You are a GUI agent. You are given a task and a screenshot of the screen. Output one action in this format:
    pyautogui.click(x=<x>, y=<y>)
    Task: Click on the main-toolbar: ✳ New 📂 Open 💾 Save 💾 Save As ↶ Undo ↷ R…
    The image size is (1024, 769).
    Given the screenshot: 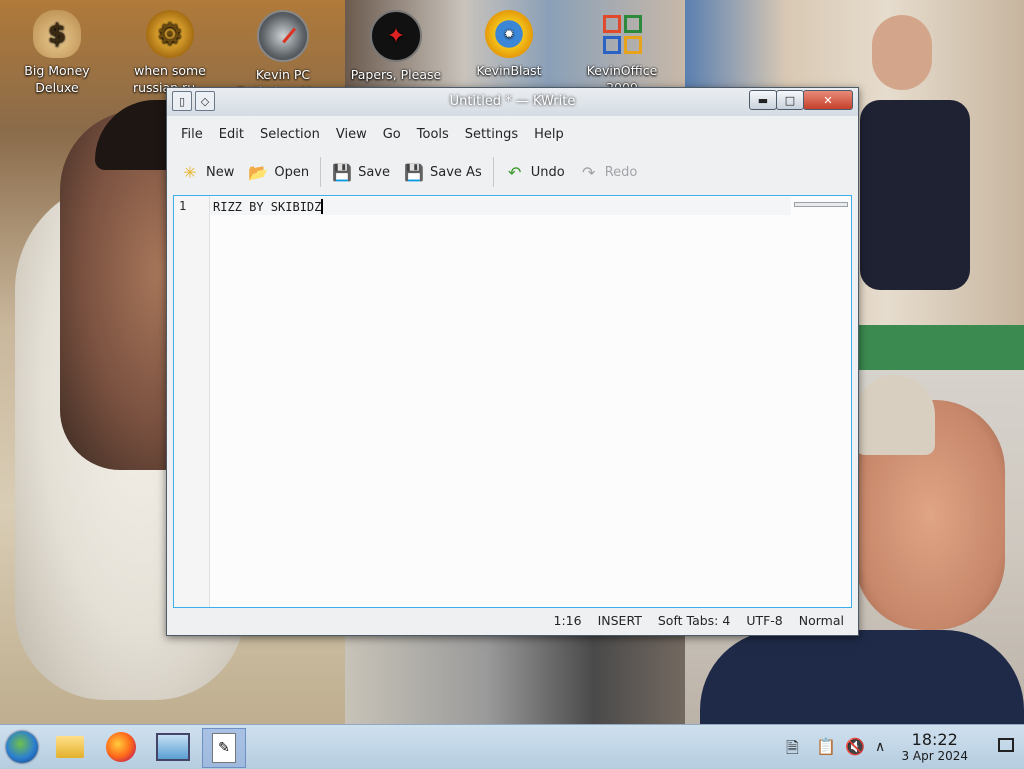 What is the action you would take?
    pyautogui.click(x=512, y=172)
    